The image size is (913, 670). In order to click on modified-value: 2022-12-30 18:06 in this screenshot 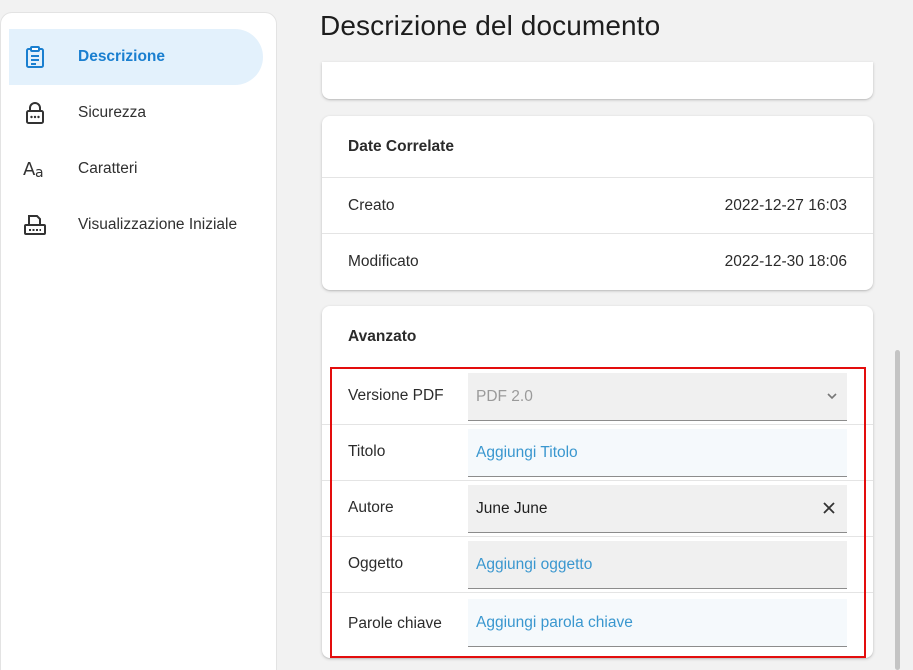, I will do `click(785, 261)`.